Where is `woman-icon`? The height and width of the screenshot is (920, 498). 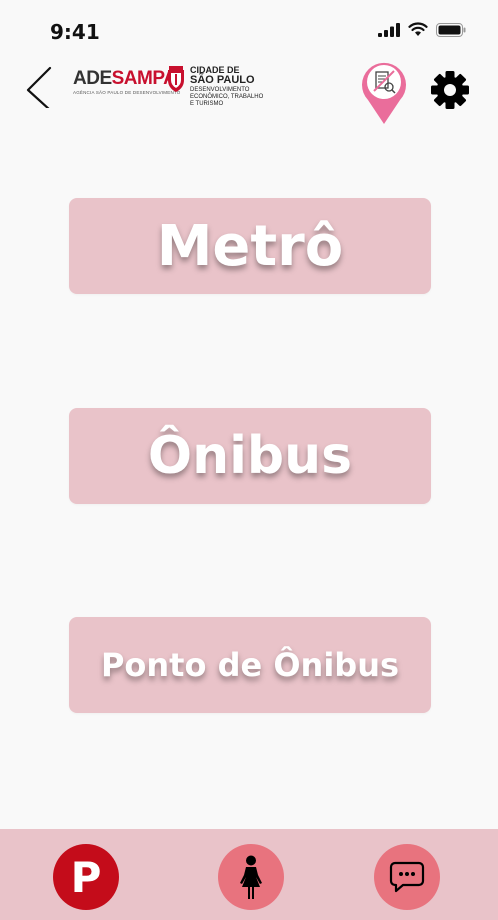
woman-icon is located at coordinates (251, 877).